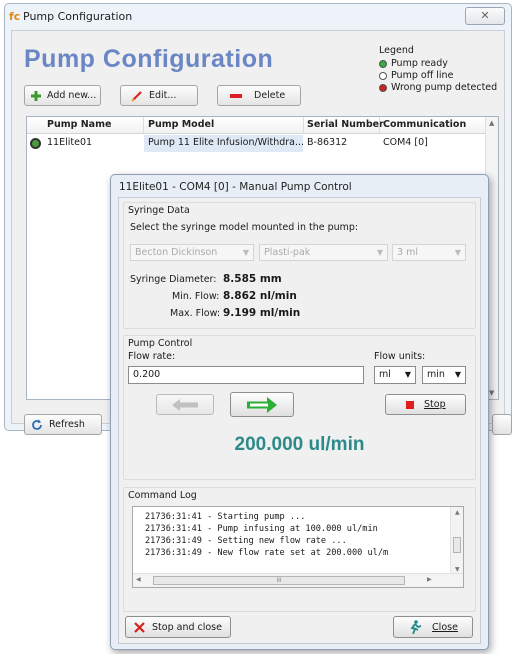 This screenshot has width=516, height=654. Describe the element at coordinates (327, 142) in the screenshot. I see `cell-serial-number: B-86312` at that location.